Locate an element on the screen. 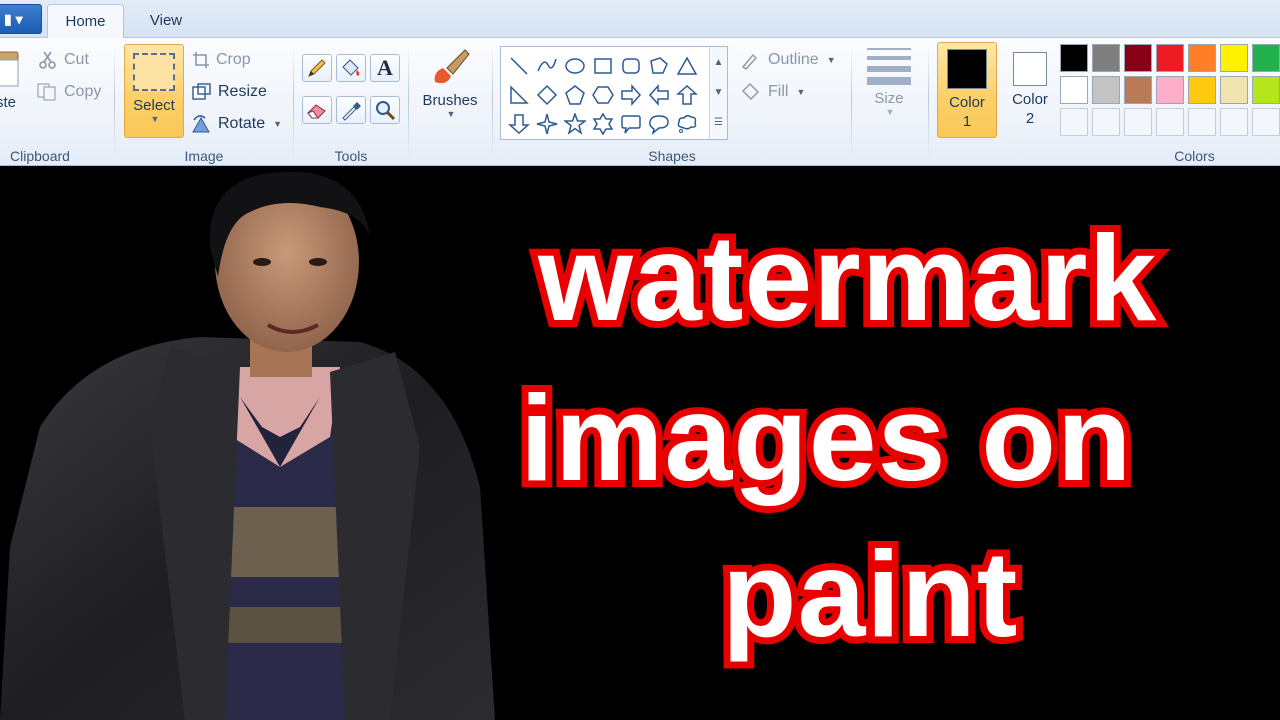 The image size is (1280, 720). select-button: Select ▼ is located at coordinates (154, 91).